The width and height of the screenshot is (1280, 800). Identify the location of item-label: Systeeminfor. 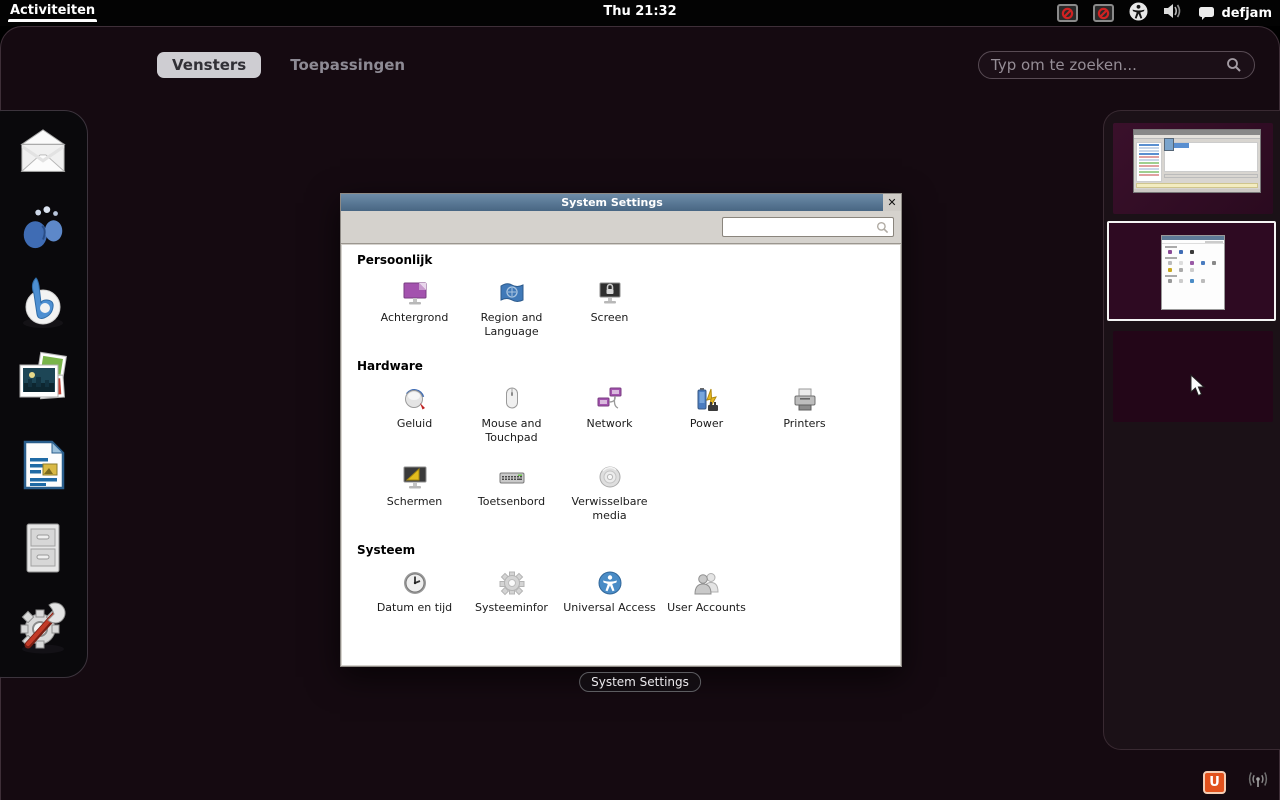
(511, 607).